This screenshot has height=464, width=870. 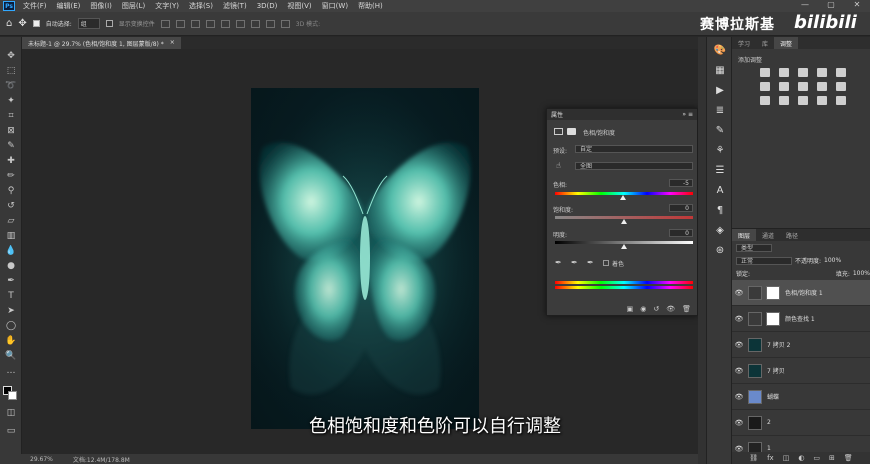 What do you see at coordinates (11, 251) in the screenshot?
I see `blur-tool-icon: 💧` at bounding box center [11, 251].